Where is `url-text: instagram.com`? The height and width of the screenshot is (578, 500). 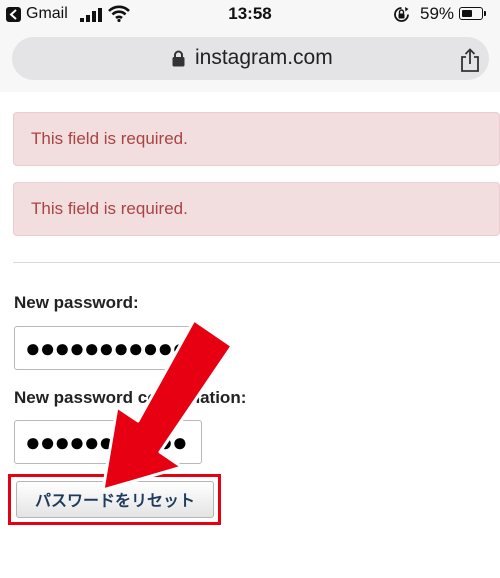
url-text: instagram.com is located at coordinates (264, 57).